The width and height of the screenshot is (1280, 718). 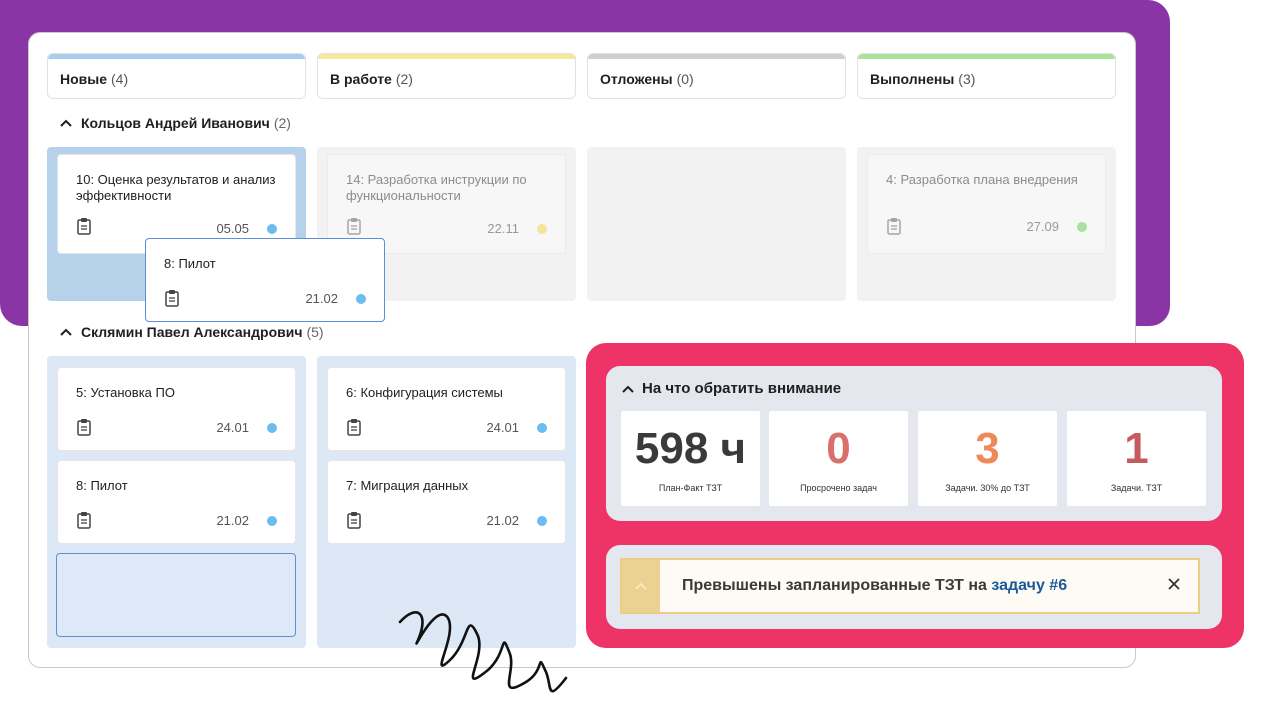 What do you see at coordinates (94, 79) in the screenshot?
I see `column-title: Новые (4)` at bounding box center [94, 79].